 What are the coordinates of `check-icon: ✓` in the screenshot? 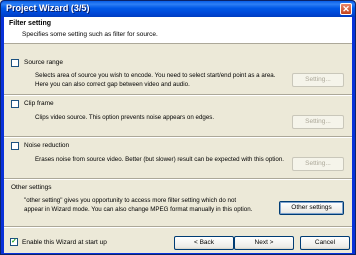 It's located at (14, 241).